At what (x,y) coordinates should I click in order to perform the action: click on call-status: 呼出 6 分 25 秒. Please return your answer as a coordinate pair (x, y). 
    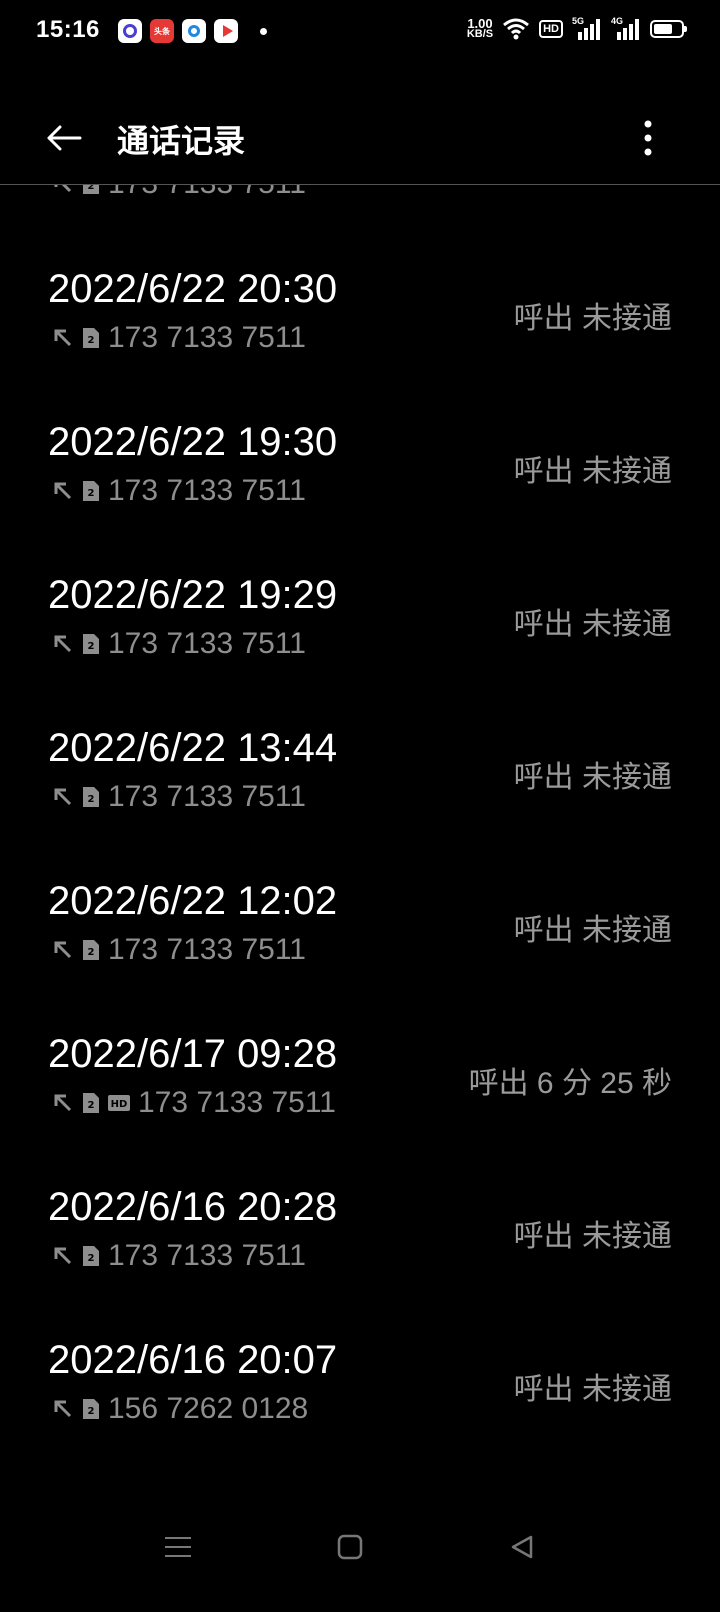
    Looking at the image, I should click on (570, 1083).